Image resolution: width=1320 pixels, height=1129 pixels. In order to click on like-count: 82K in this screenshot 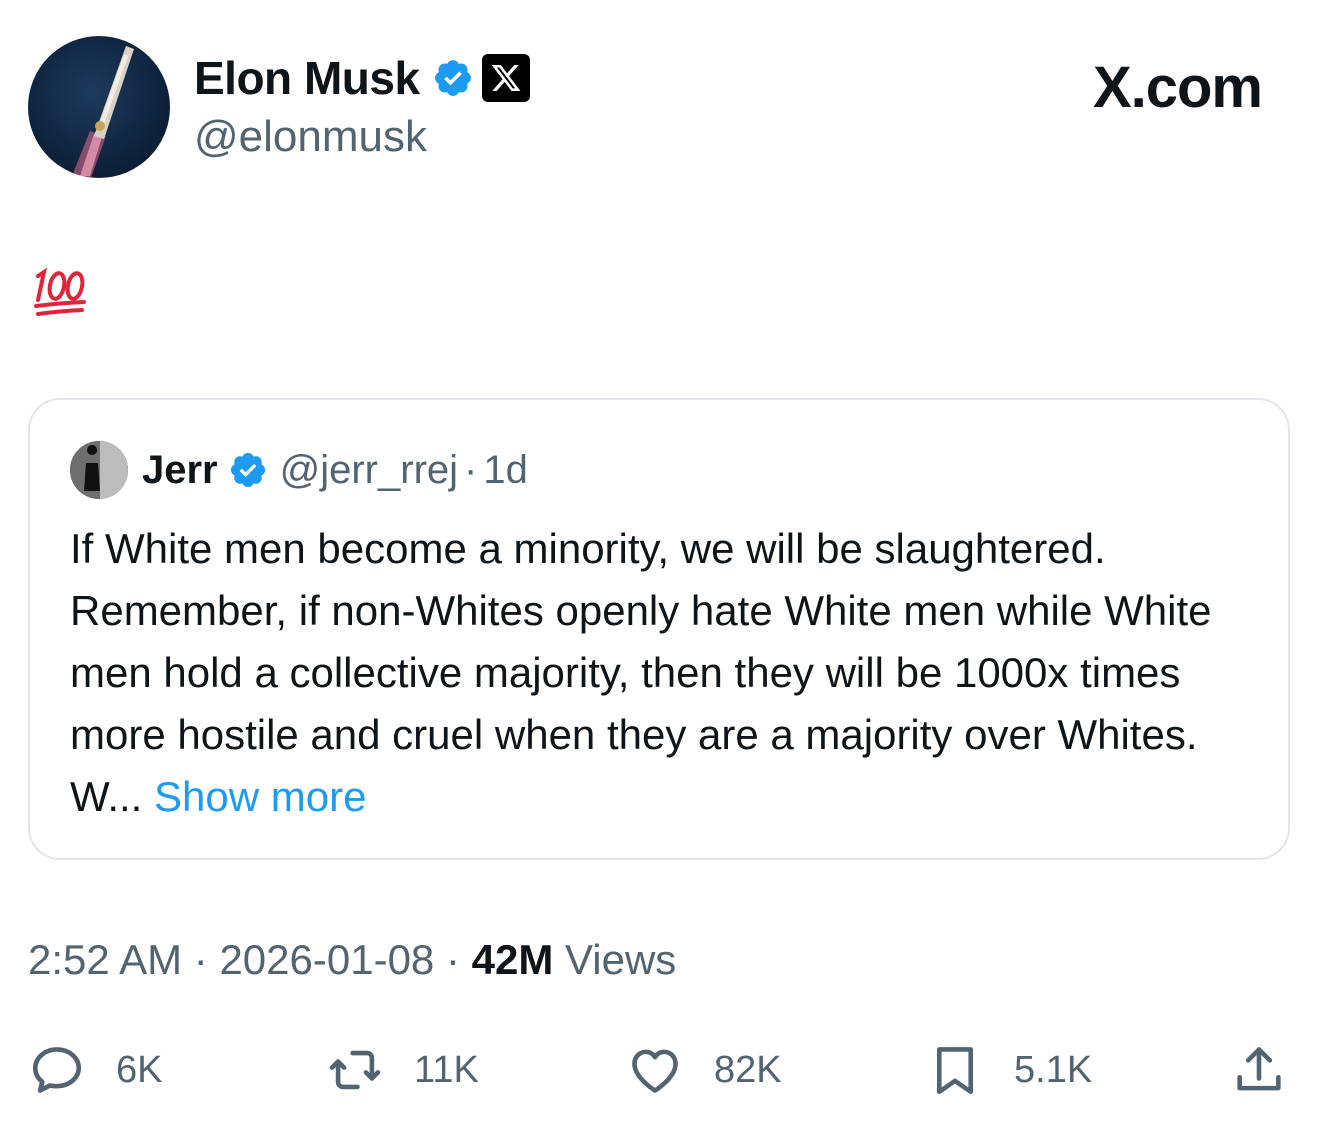, I will do `click(748, 1069)`.